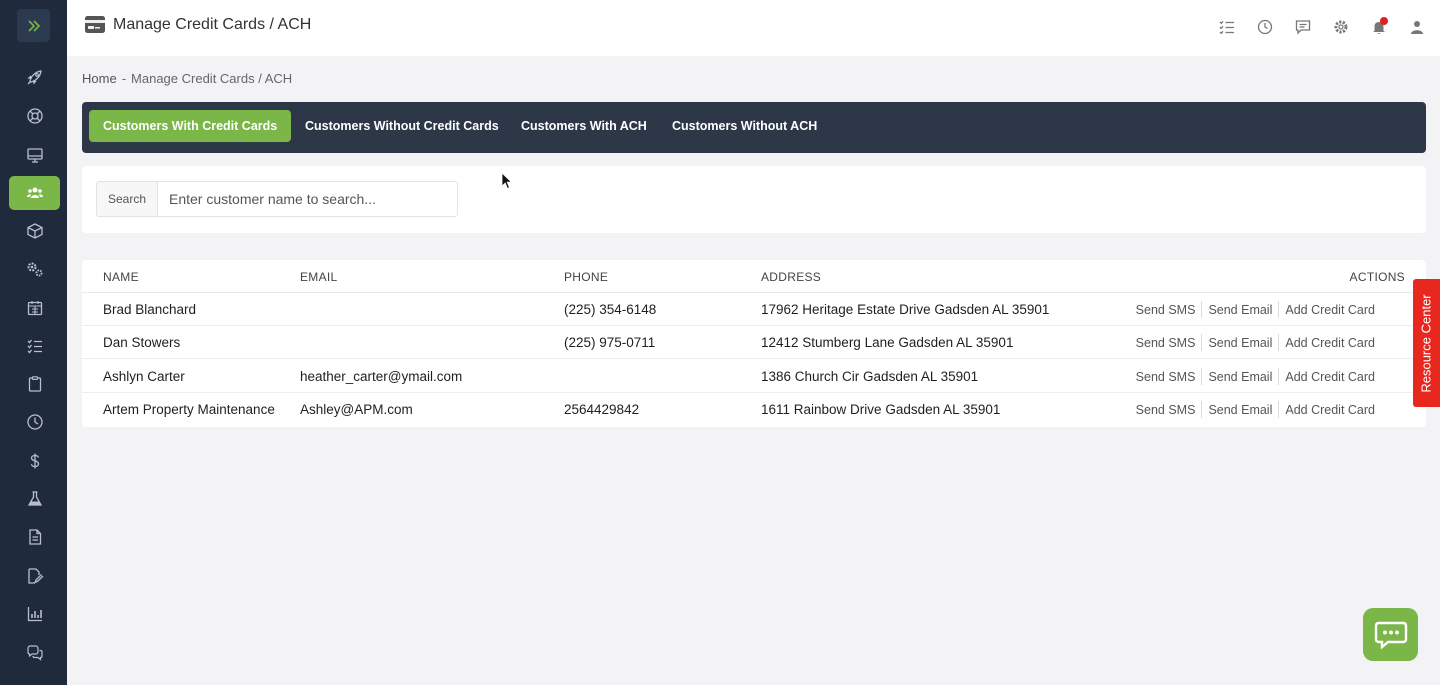 This screenshot has height=685, width=1440. What do you see at coordinates (1379, 26) in the screenshot?
I see `notifications-button` at bounding box center [1379, 26].